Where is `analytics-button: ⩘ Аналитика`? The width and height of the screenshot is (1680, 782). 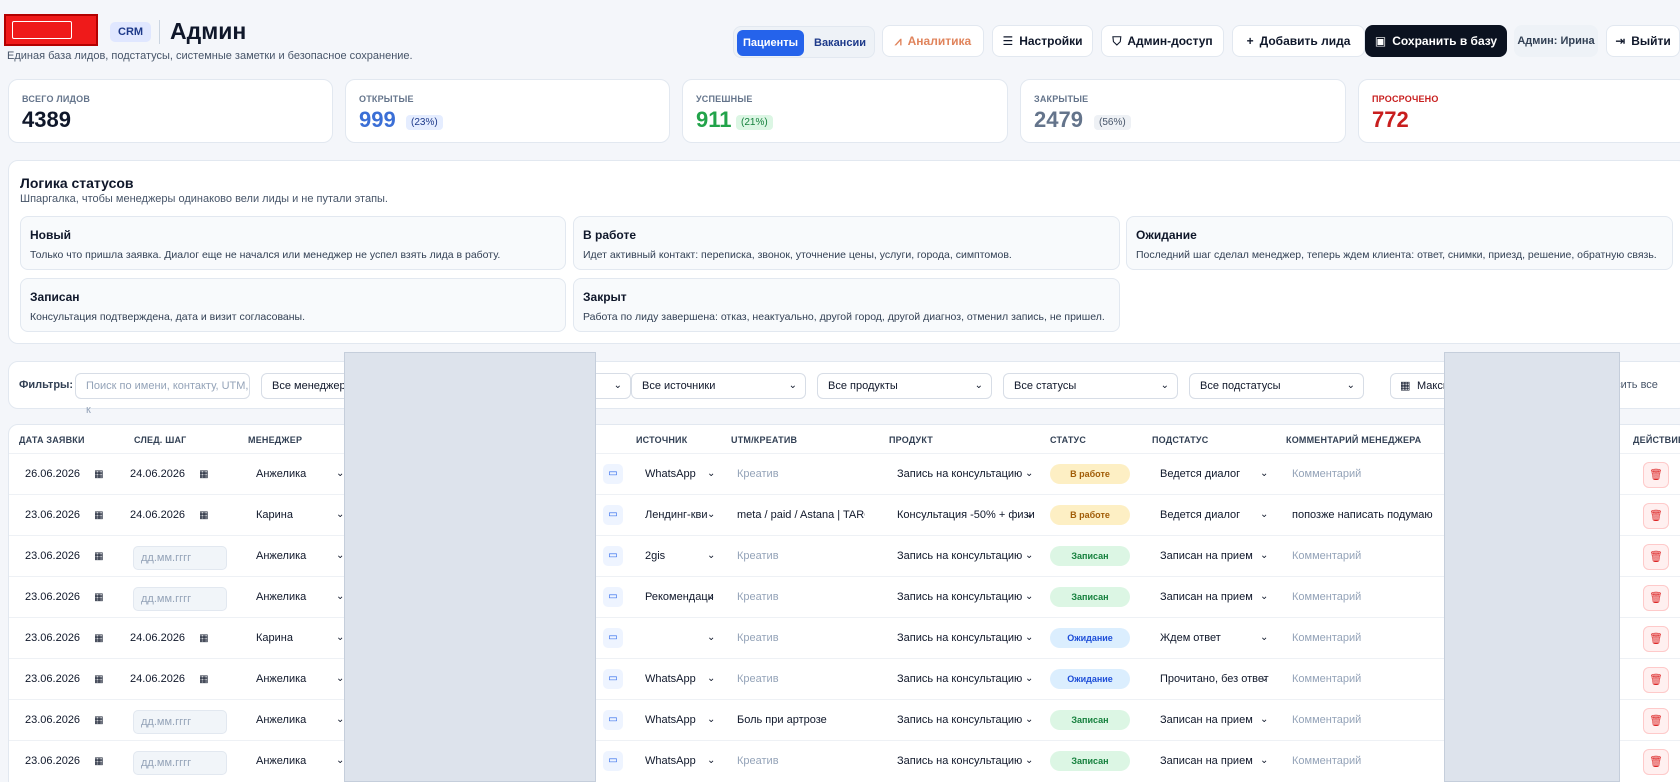
analytics-button: ⩘ Аналитика is located at coordinates (933, 41).